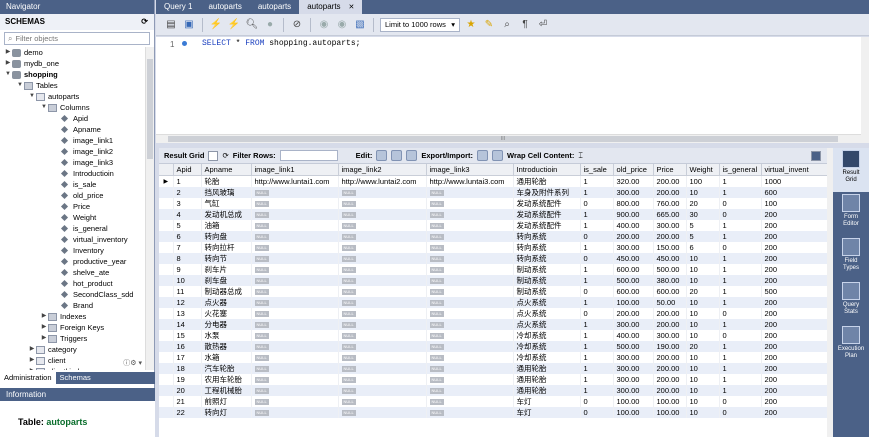 This screenshot has width=869, height=437. Describe the element at coordinates (226, 412) in the screenshot. I see `table-cell: 转向灯` at that location.